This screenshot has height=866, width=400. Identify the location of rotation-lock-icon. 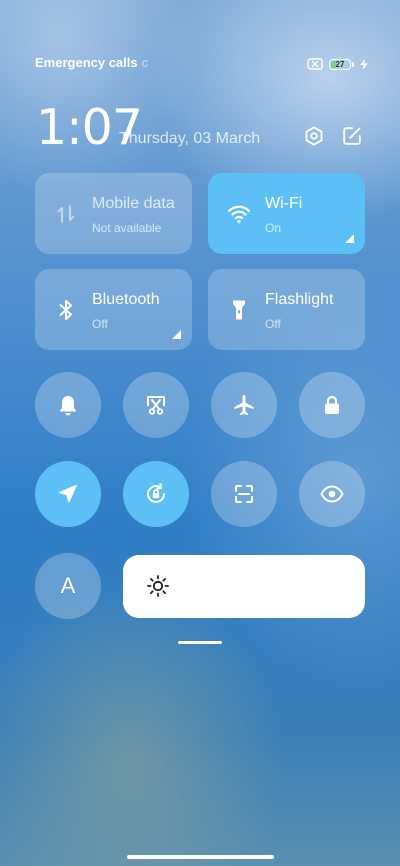
(156, 493).